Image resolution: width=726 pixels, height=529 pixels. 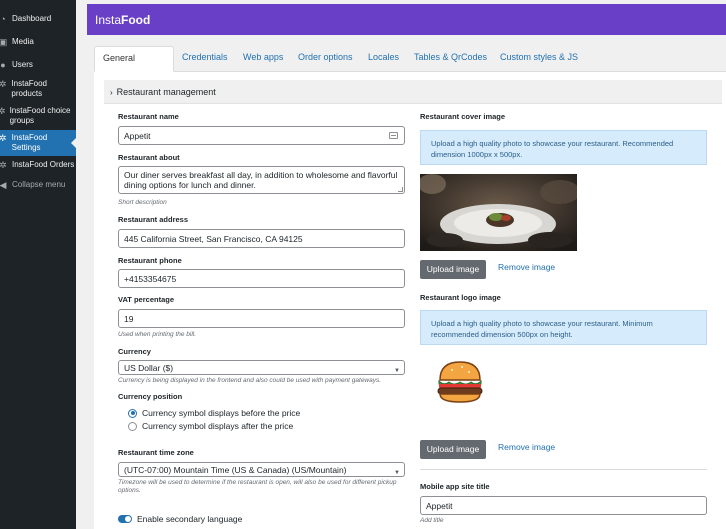 I want to click on sidebar-item-instafood-orders: ✲ InstaFood Orders, so click(x=38, y=166).